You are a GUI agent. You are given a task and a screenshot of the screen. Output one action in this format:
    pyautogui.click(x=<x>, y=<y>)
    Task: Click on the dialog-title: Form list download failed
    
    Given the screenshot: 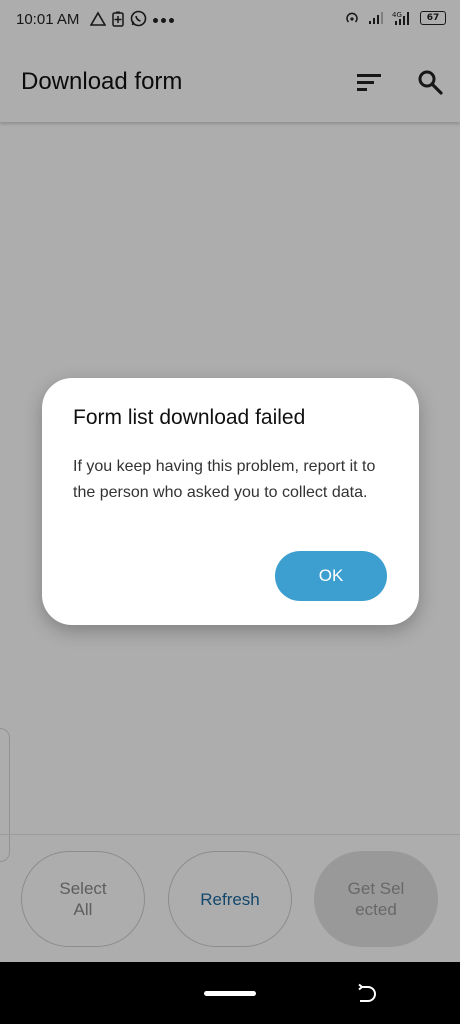 What is the action you would take?
    pyautogui.click(x=189, y=417)
    